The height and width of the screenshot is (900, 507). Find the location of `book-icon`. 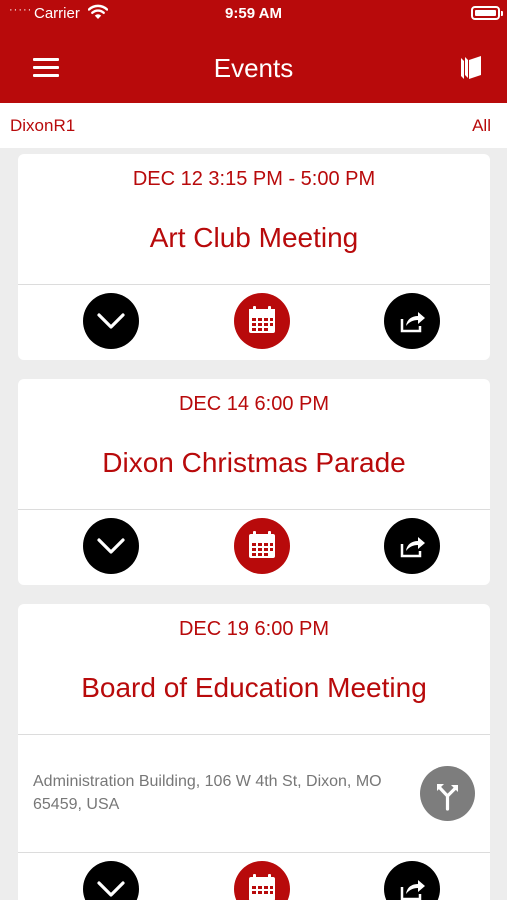

book-icon is located at coordinates (471, 67).